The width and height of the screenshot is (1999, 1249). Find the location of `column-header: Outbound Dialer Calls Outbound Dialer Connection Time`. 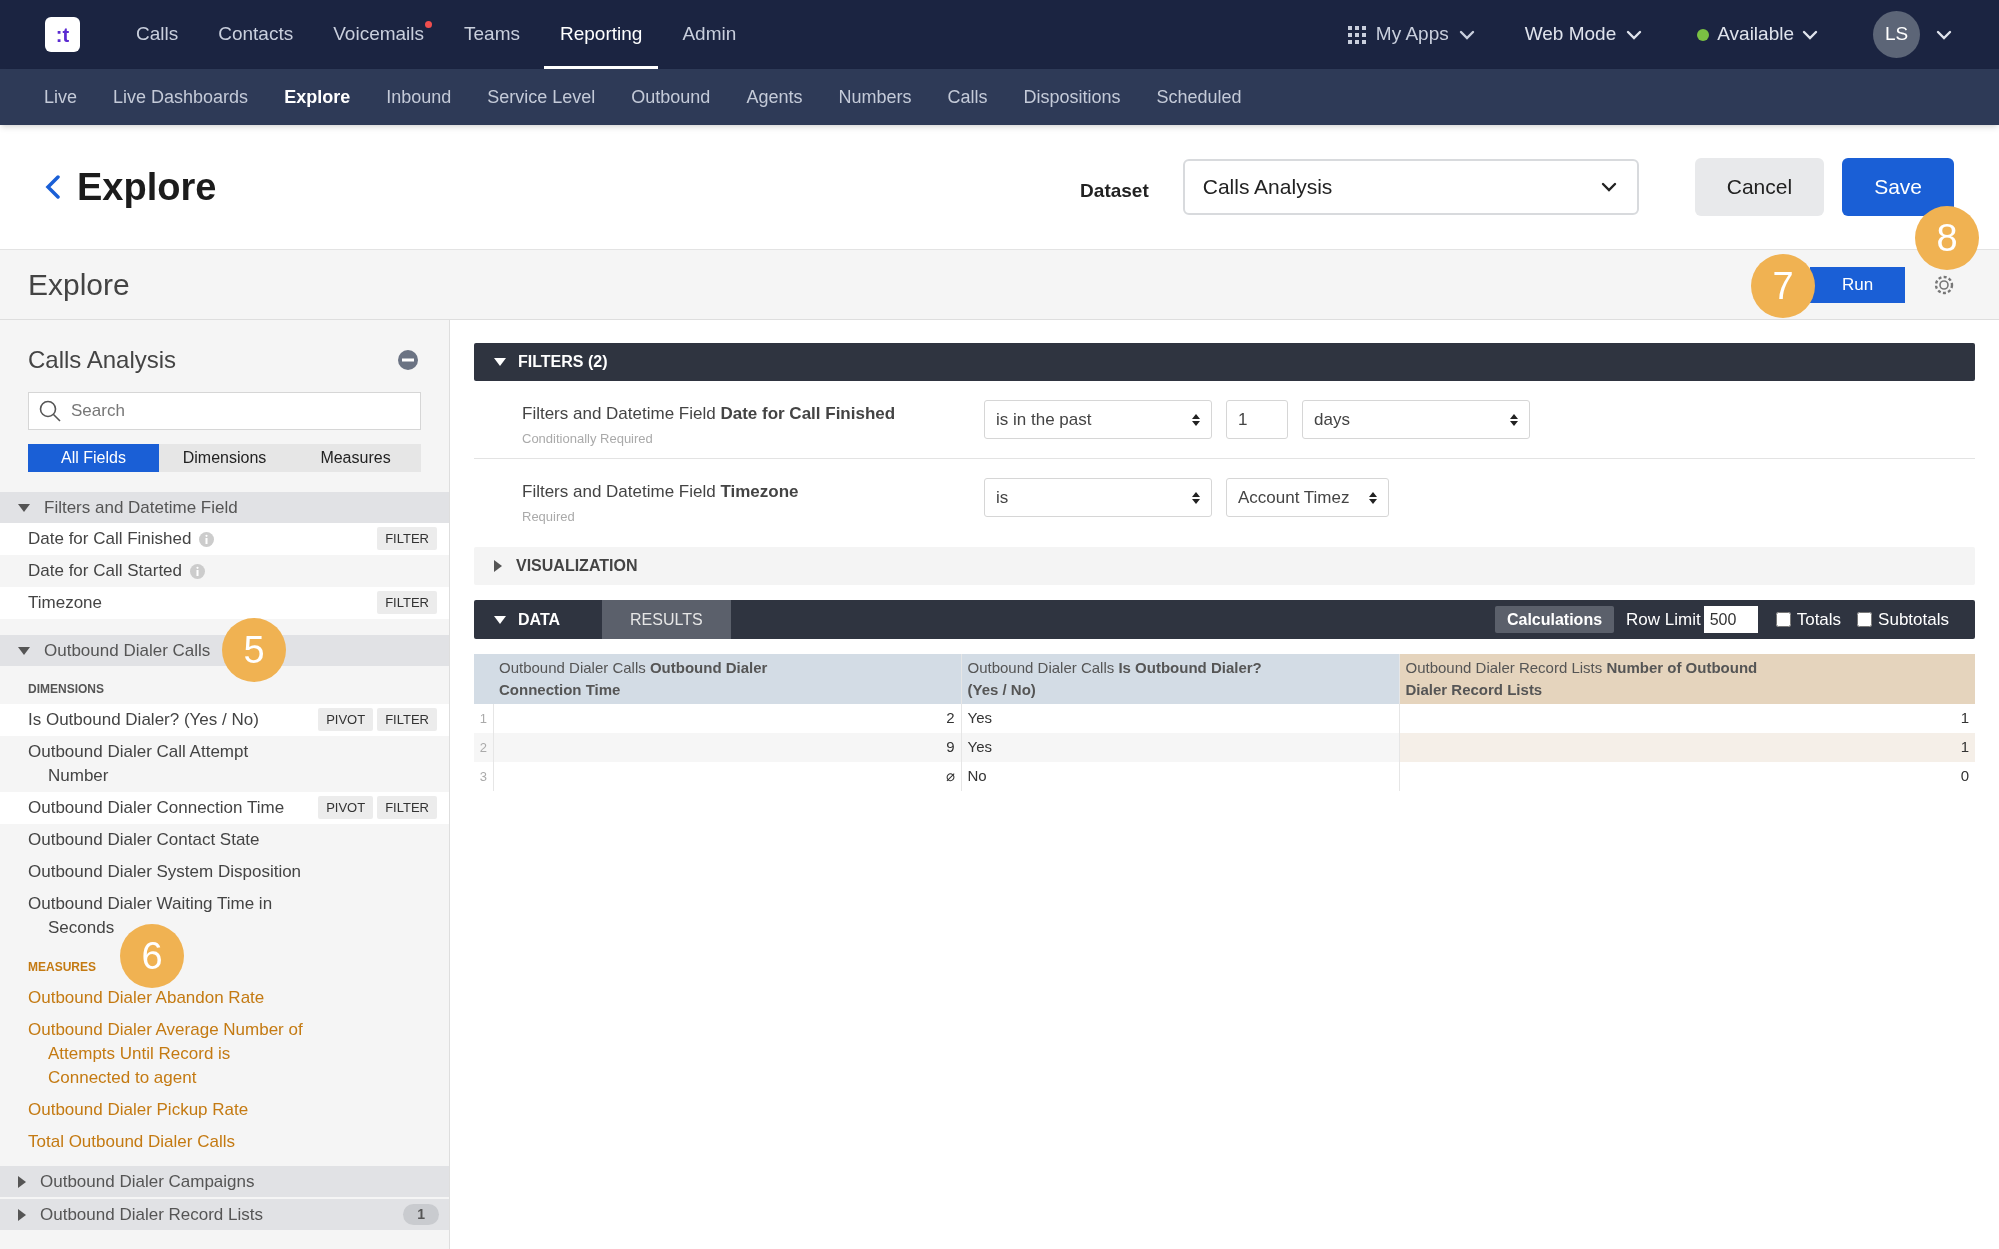

column-header: Outbound Dialer Calls Outbound Dialer Connection Time is located at coordinates (727, 679).